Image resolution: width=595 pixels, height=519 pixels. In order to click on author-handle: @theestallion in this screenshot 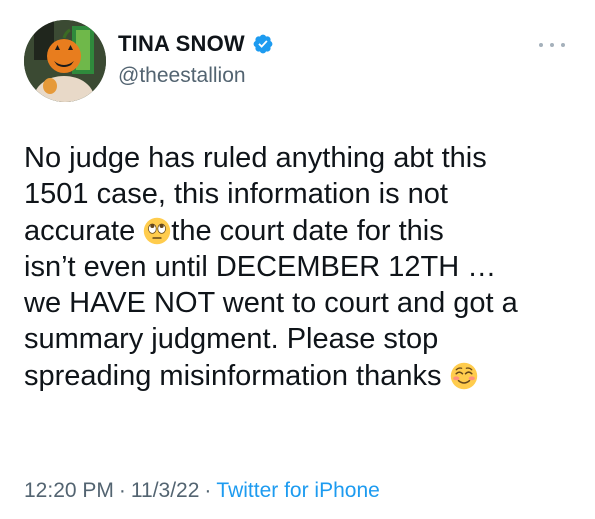, I will do `click(196, 76)`.